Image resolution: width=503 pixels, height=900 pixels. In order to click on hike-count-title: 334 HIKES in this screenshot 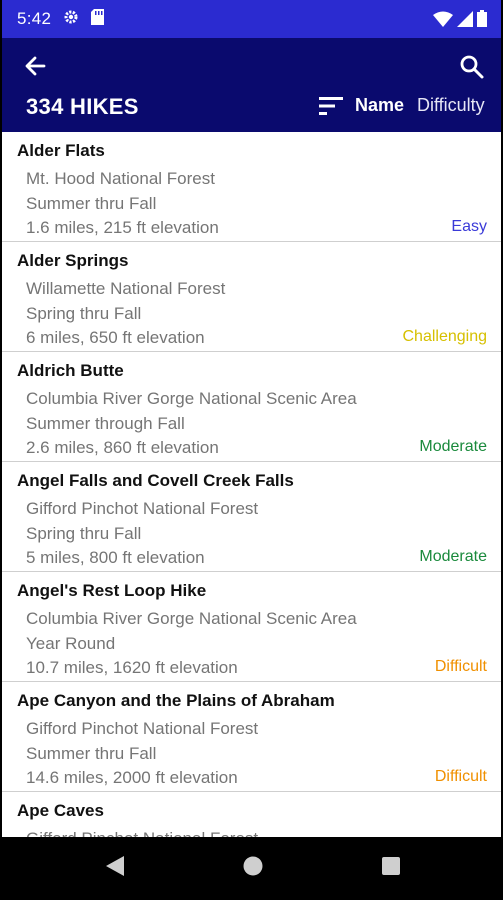, I will do `click(82, 106)`.